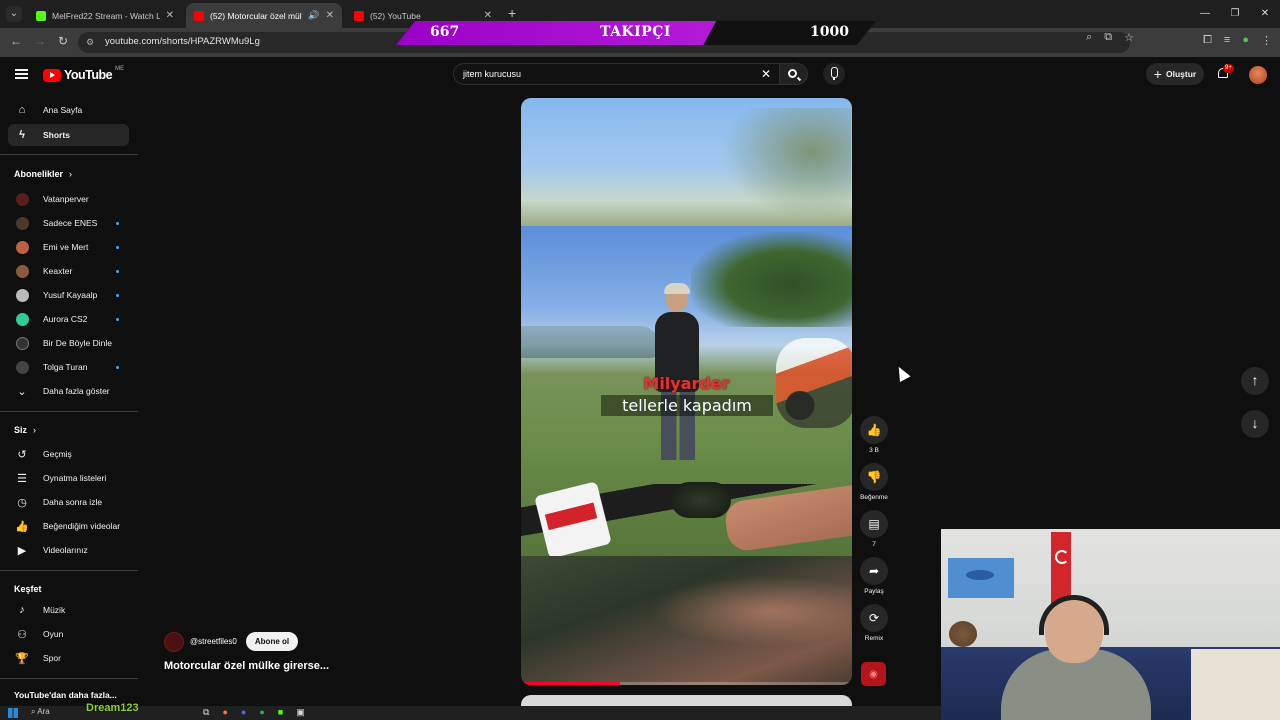  What do you see at coordinates (92, 42) in the screenshot?
I see `site-info-icon: ⚙` at bounding box center [92, 42].